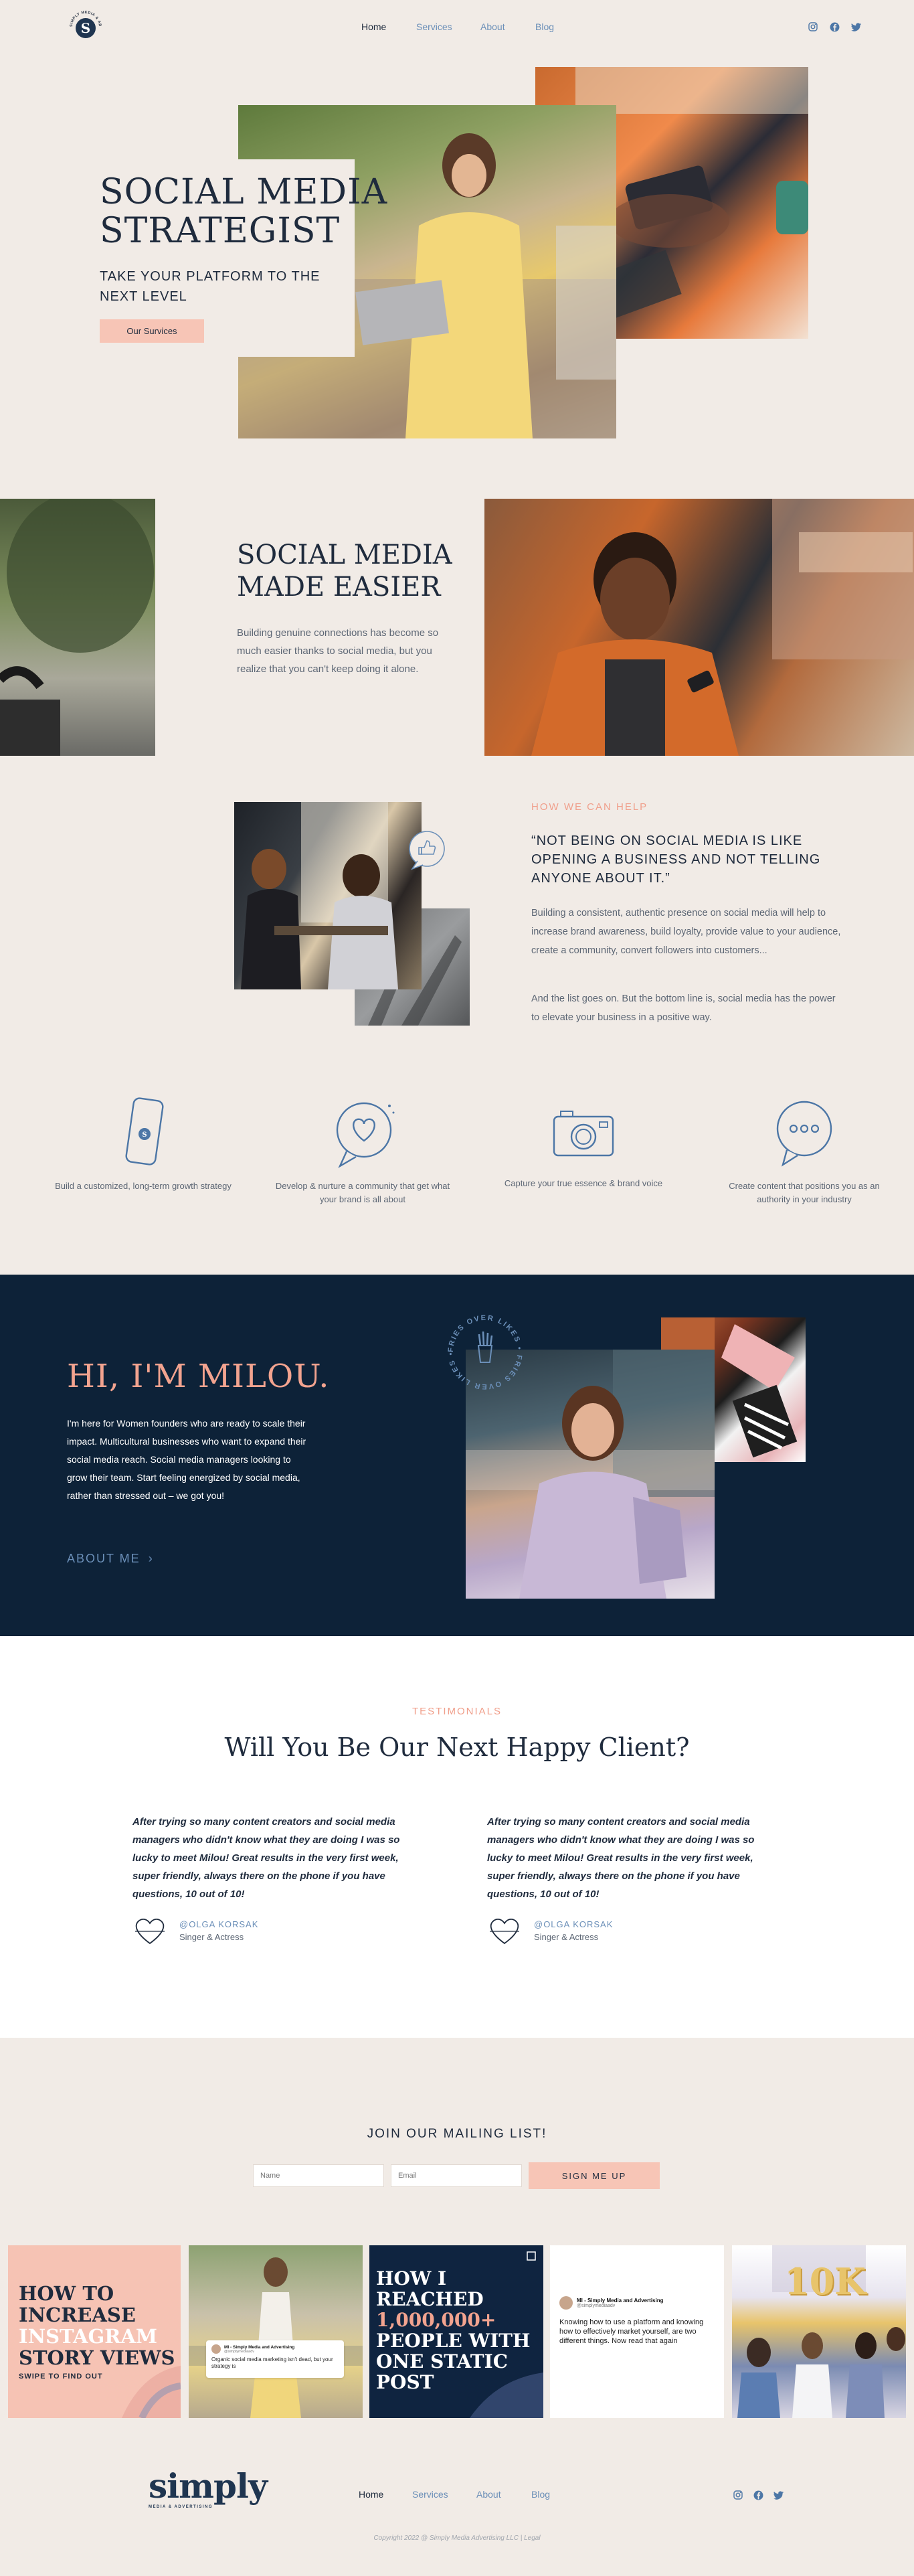 This screenshot has height=2576, width=914. What do you see at coordinates (457, 1748) in the screenshot?
I see `testimonials-title: Will You Be Our Next Happy Client?` at bounding box center [457, 1748].